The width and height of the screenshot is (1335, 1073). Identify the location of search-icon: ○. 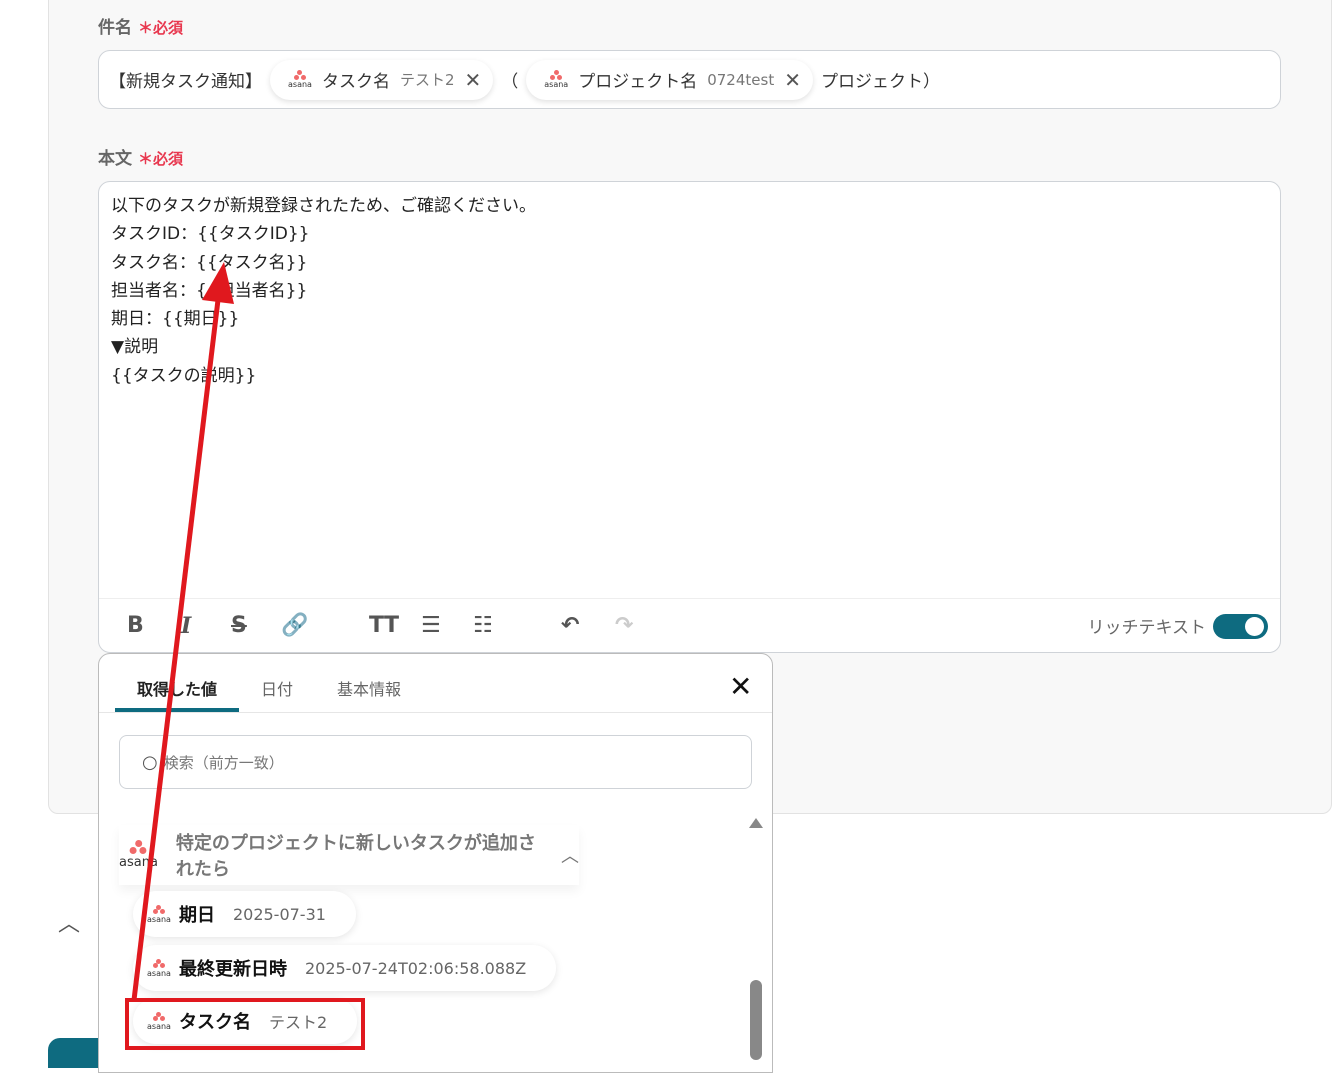
(150, 762).